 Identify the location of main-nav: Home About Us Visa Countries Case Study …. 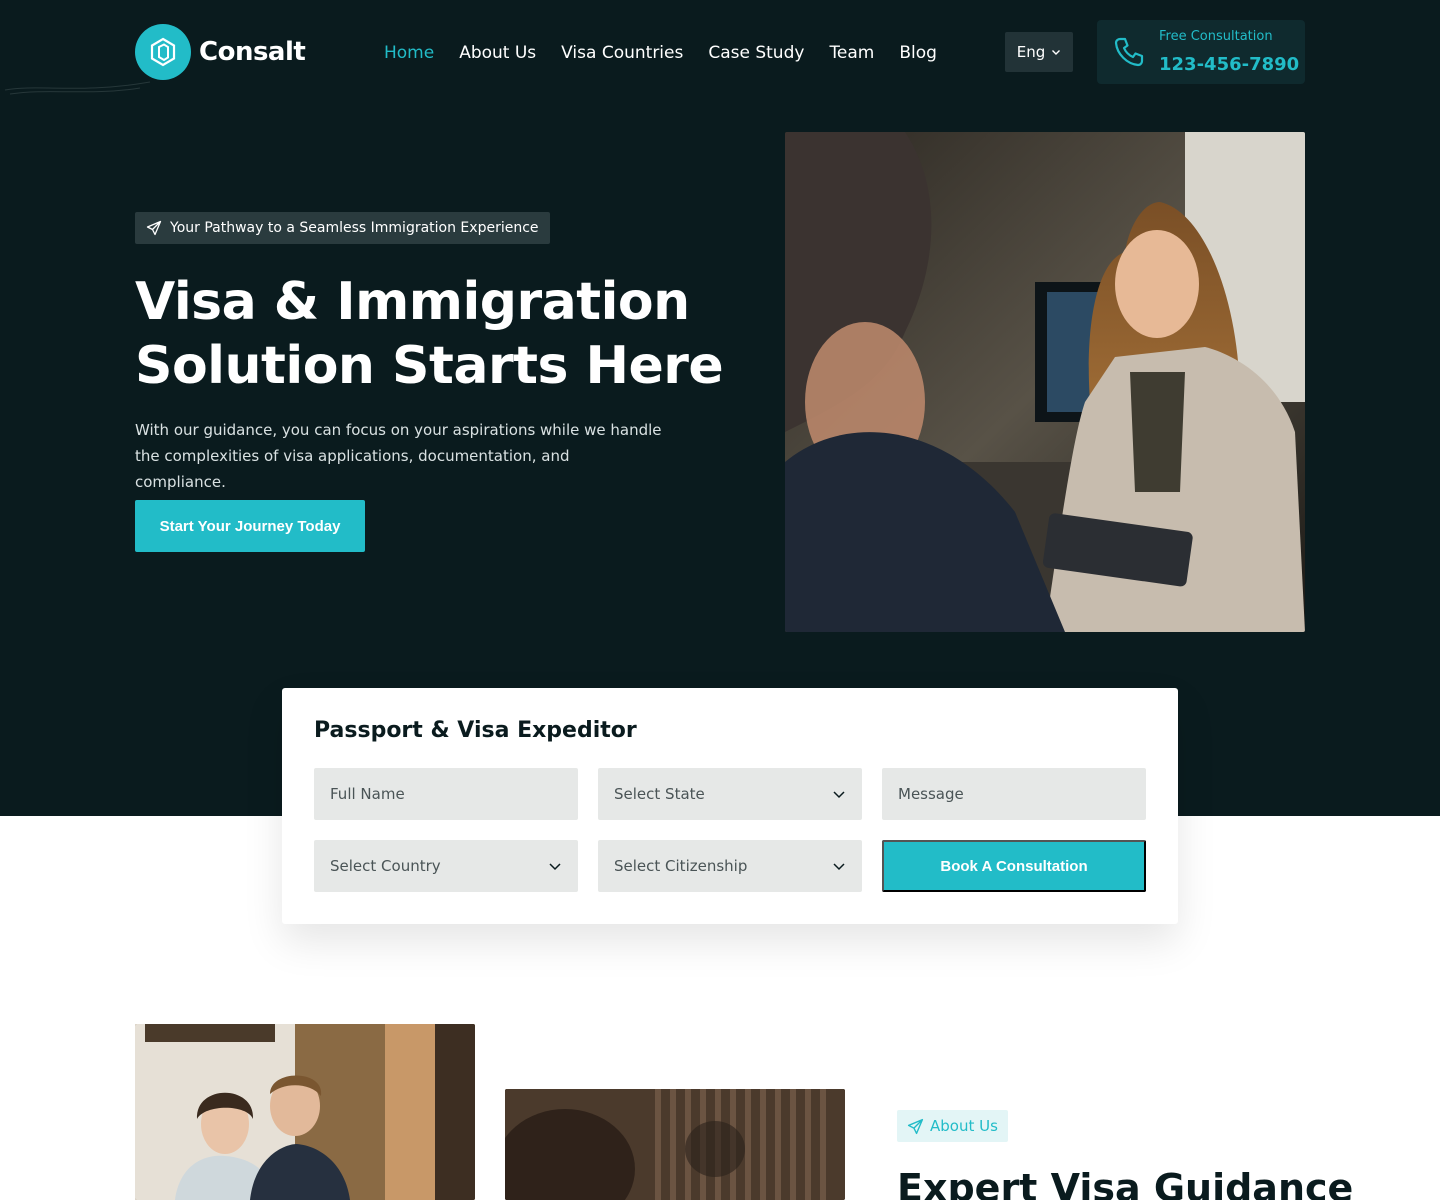
(660, 53).